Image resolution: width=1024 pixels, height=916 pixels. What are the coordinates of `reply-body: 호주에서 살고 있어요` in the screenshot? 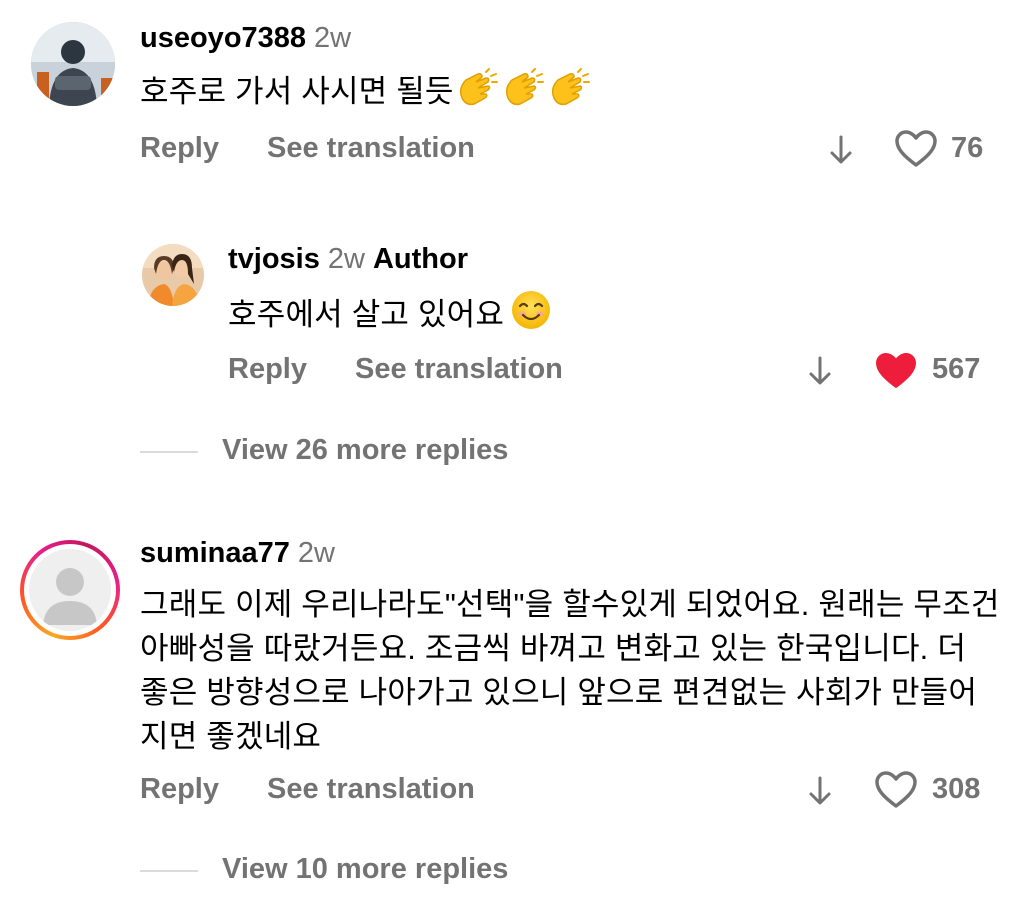 It's located at (366, 314).